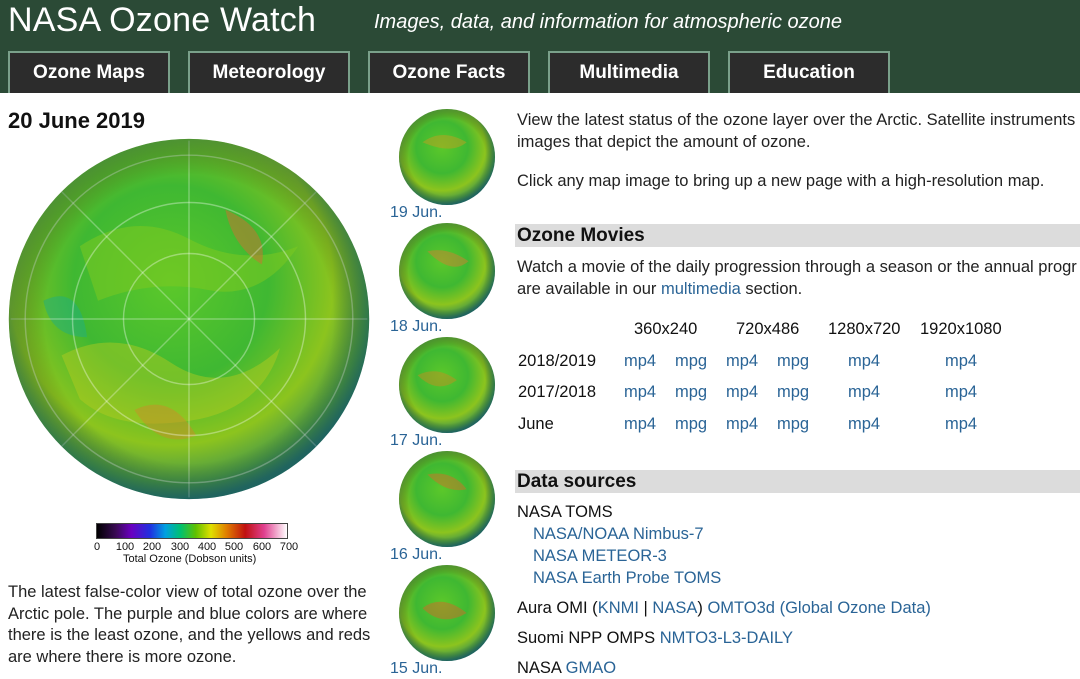 This screenshot has width=1080, height=679. What do you see at coordinates (591, 668) in the screenshot?
I see `gmao-link: GMAO` at bounding box center [591, 668].